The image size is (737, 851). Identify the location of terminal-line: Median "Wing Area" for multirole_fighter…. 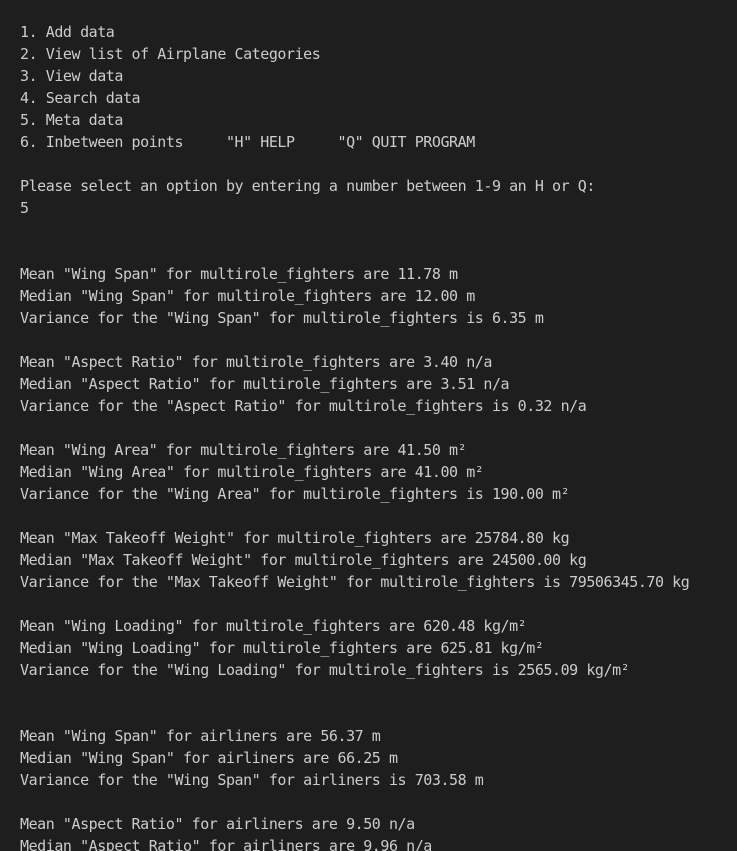
(252, 472).